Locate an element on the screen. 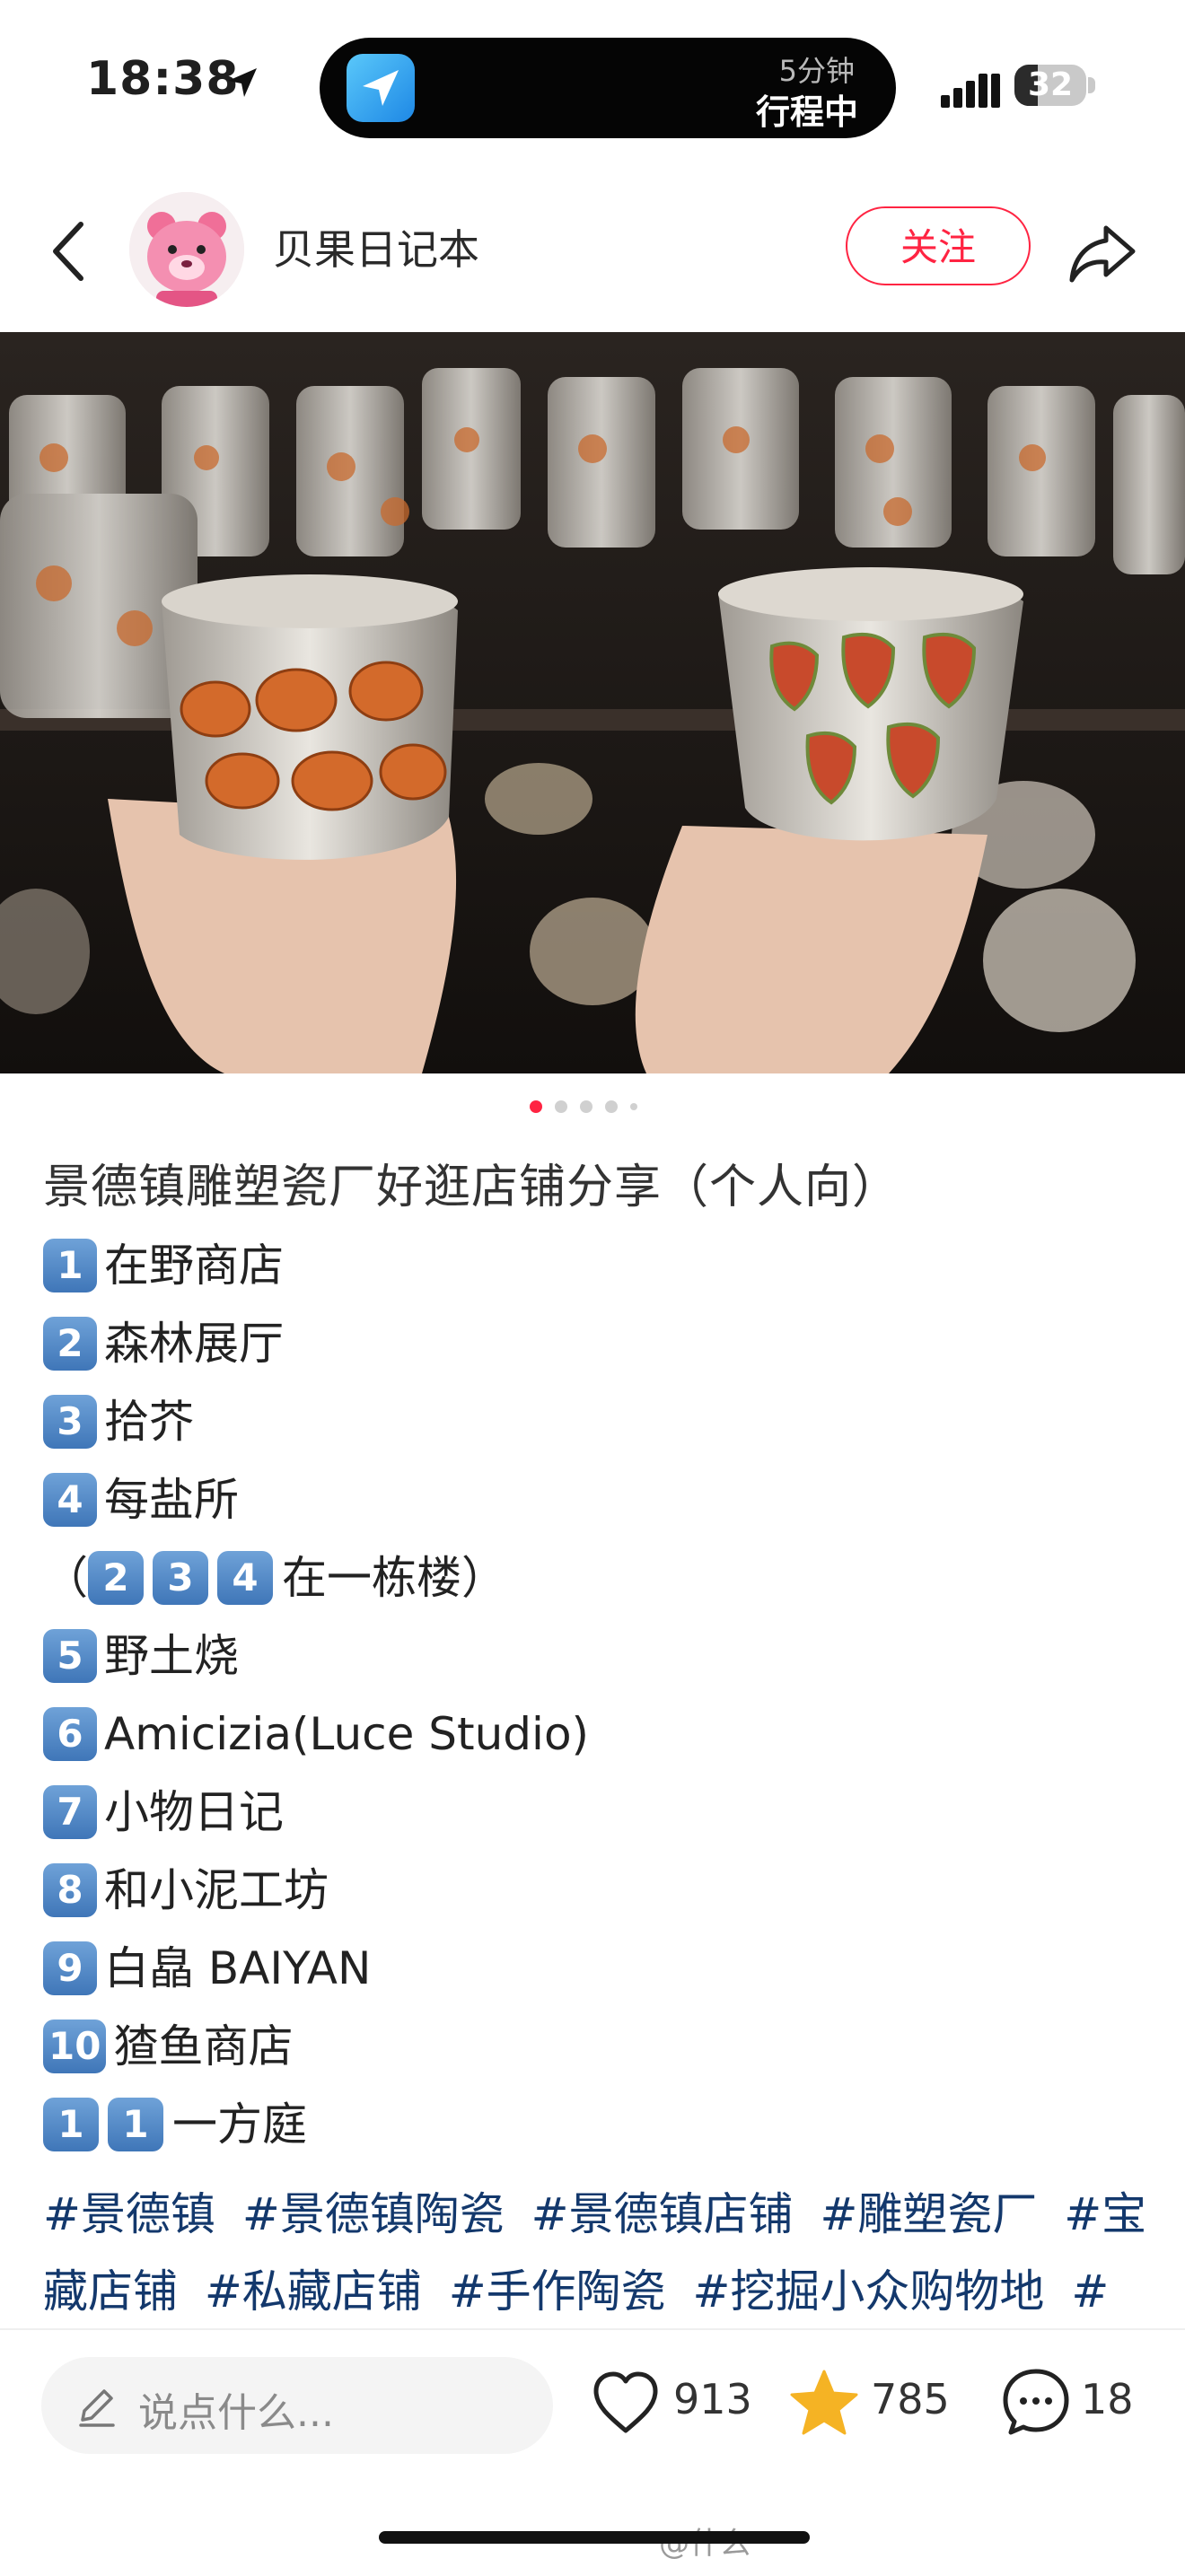 This screenshot has height=2576, width=1185. shop-name: 在野商店 is located at coordinates (194, 1266).